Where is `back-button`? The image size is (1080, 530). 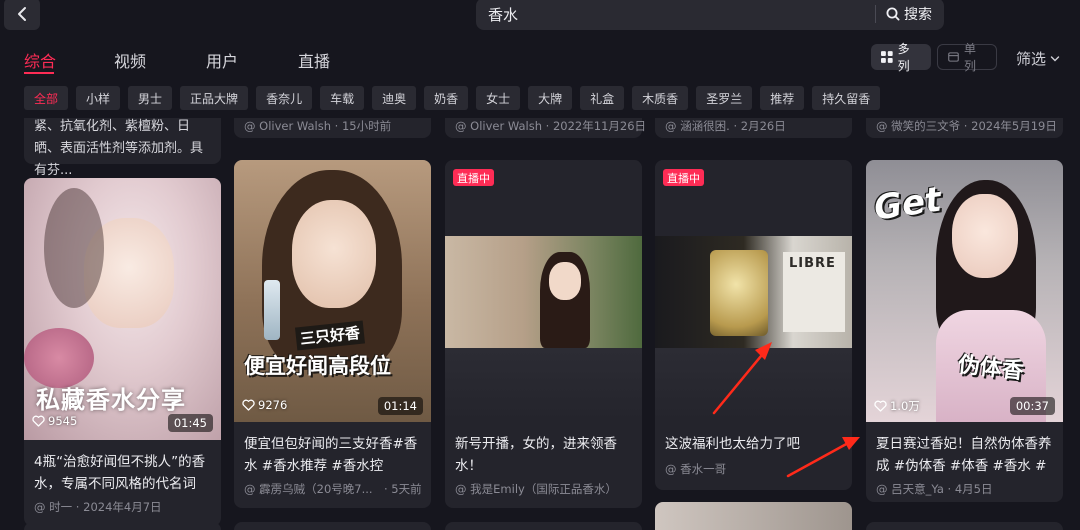
back-button is located at coordinates (22, 15).